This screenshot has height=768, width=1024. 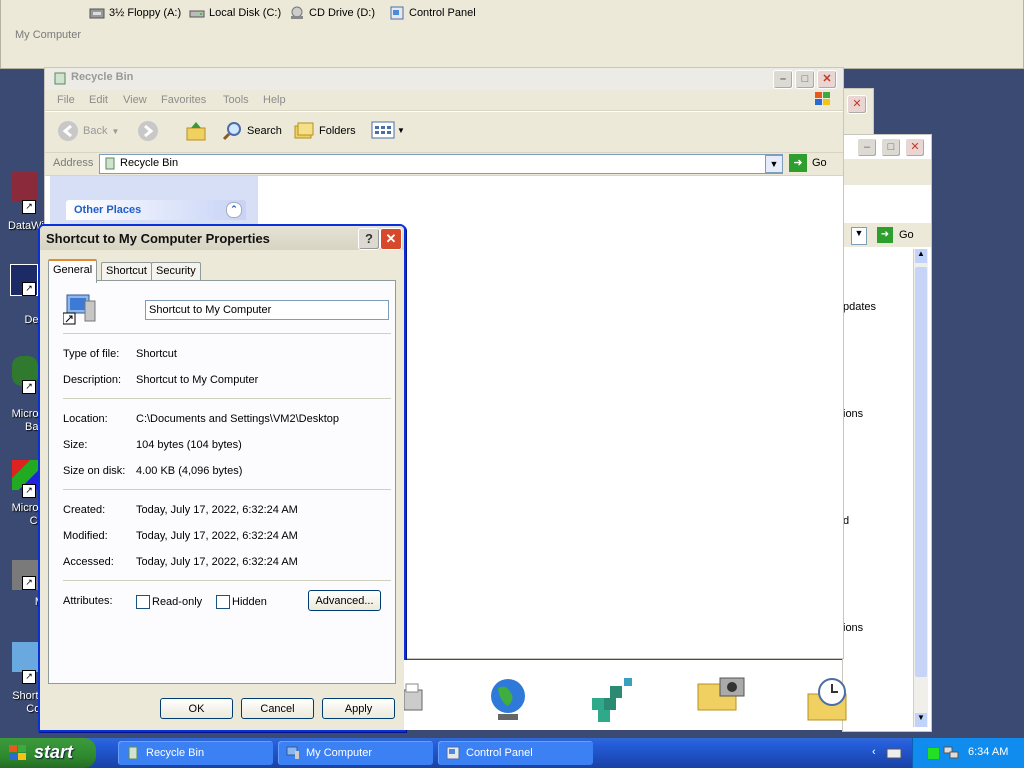 What do you see at coordinates (95, 131) in the screenshot?
I see `back-label: Back` at bounding box center [95, 131].